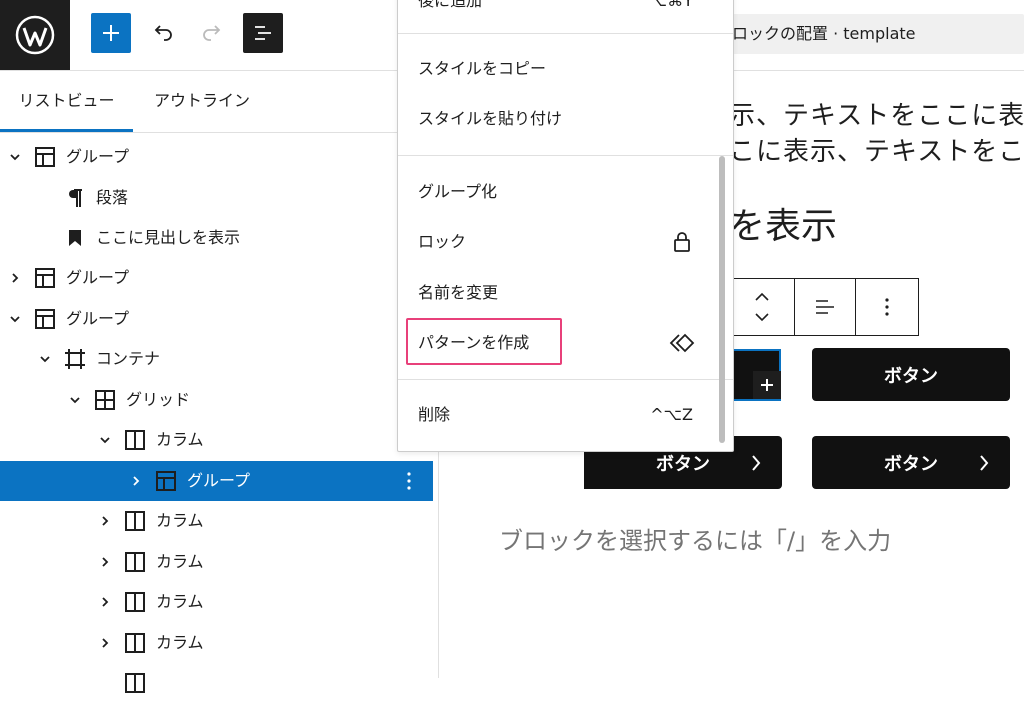 Image resolution: width=1024 pixels, height=703 pixels. Describe the element at coordinates (876, 113) in the screenshot. I see `paragraph-text-line: 示、テキストをここに表示` at that location.